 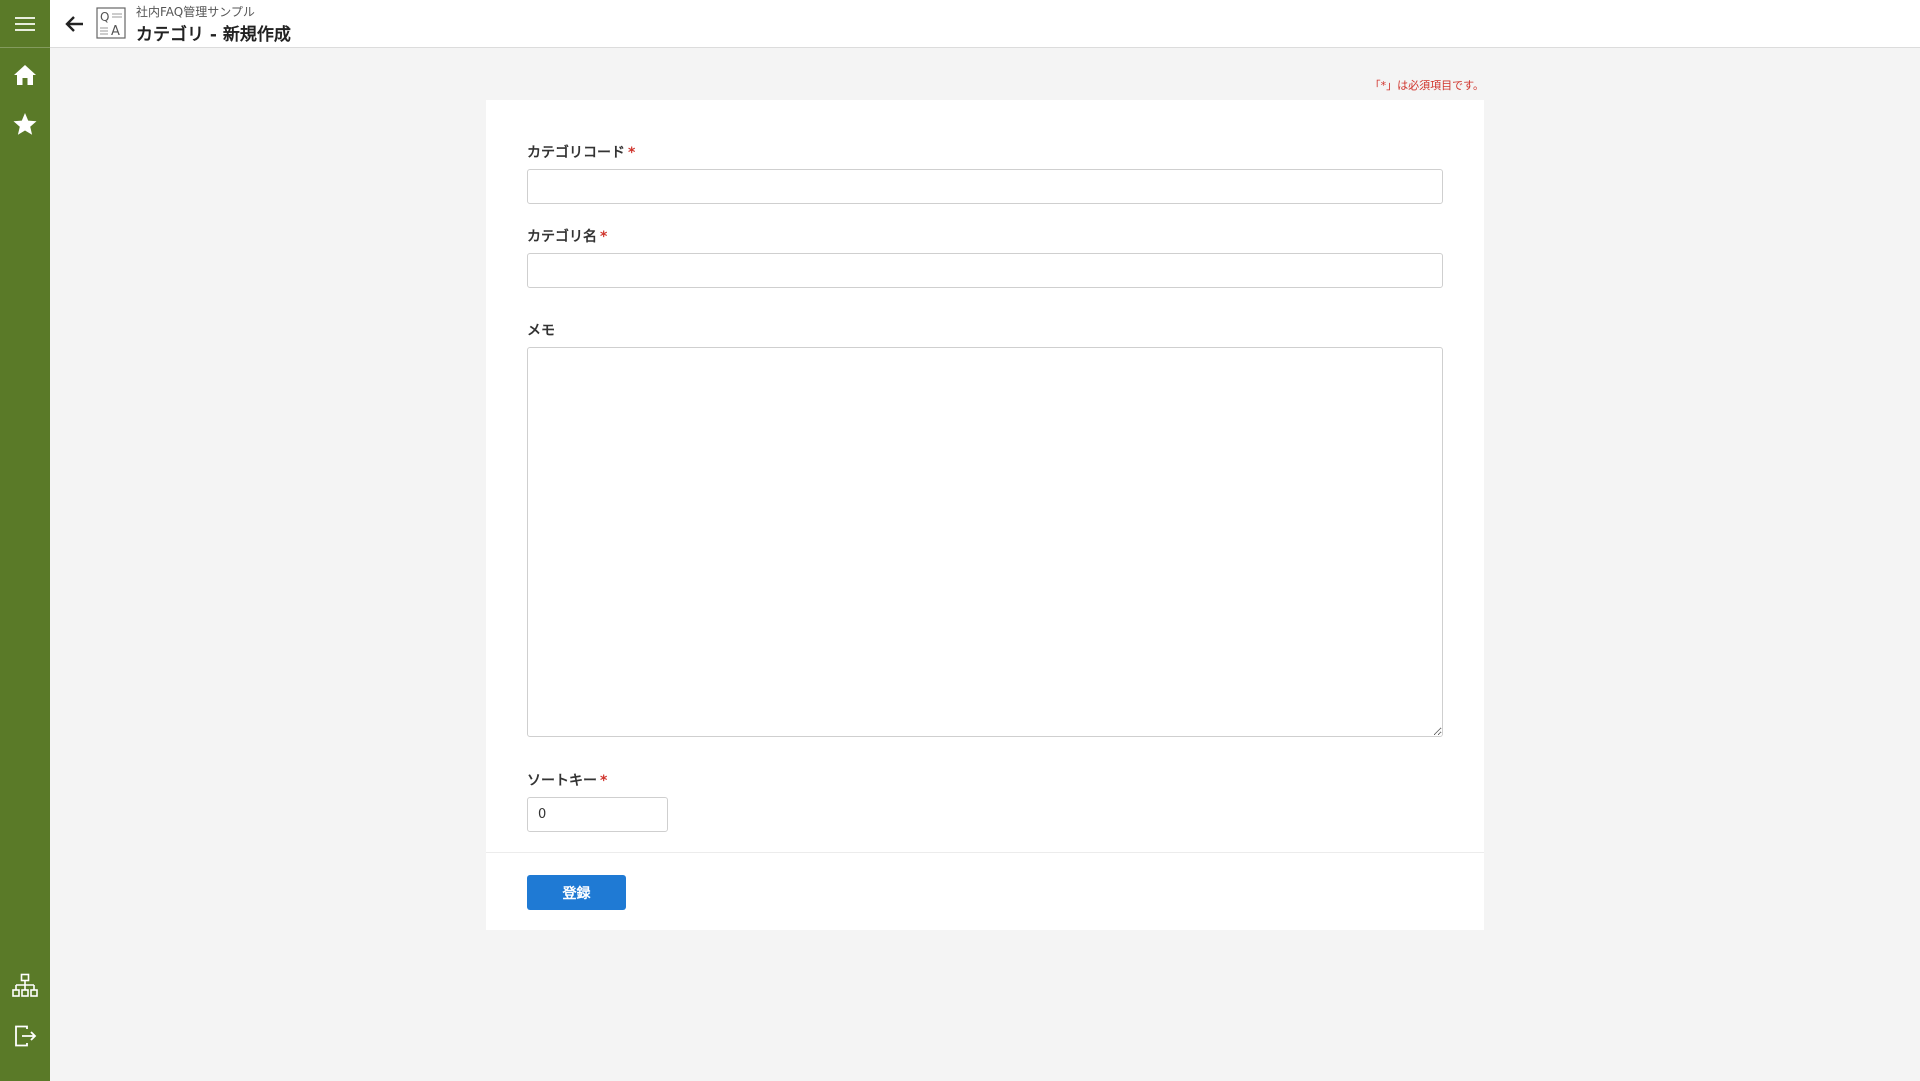 I want to click on qa-app-icon: Q A, so click(x=111, y=23).